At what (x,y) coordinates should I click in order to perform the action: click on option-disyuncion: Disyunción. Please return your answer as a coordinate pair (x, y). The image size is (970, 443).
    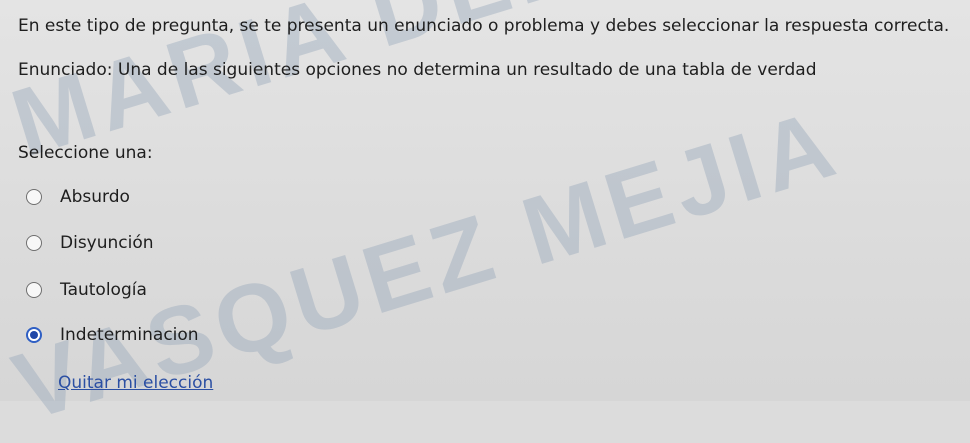
    Looking at the image, I should click on (90, 243).